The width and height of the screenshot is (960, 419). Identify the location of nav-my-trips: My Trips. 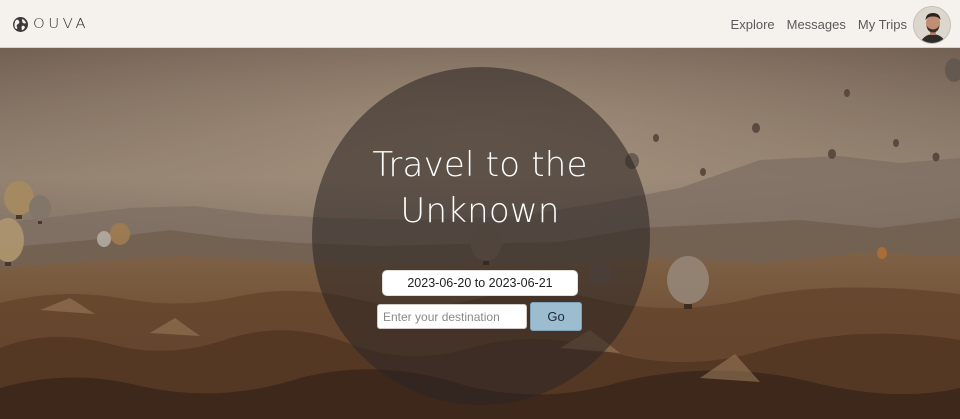
(882, 24).